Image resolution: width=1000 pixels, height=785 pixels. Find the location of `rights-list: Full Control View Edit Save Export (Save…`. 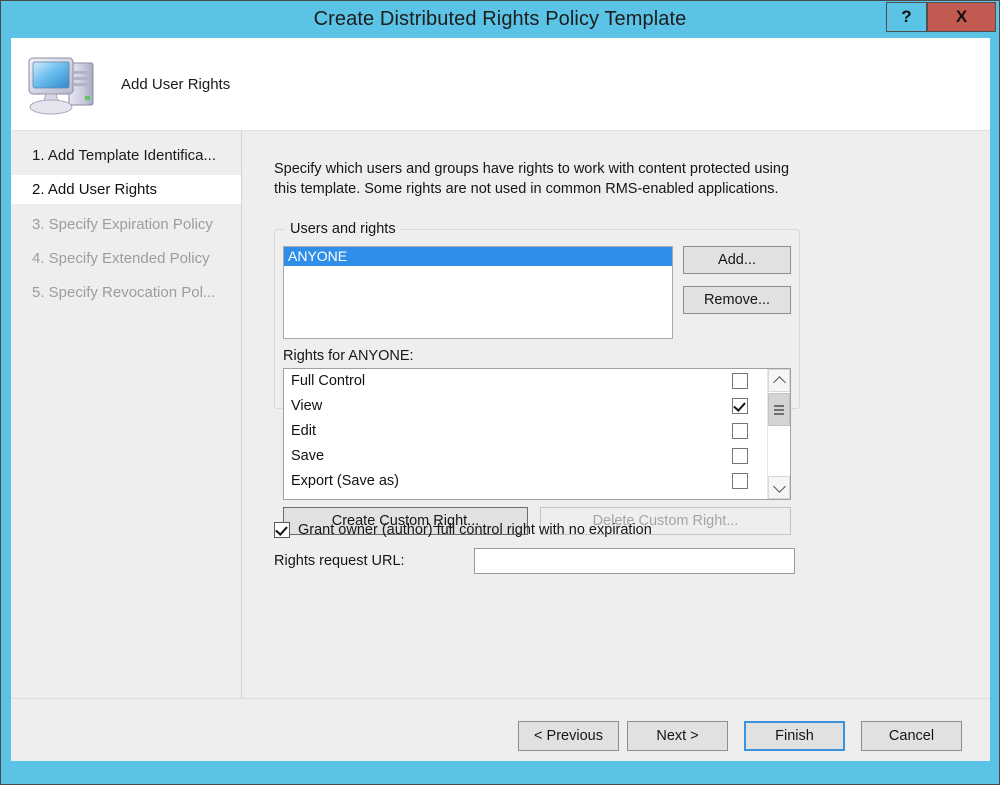

rights-list: Full Control View Edit Save Export (Save… is located at coordinates (537, 434).